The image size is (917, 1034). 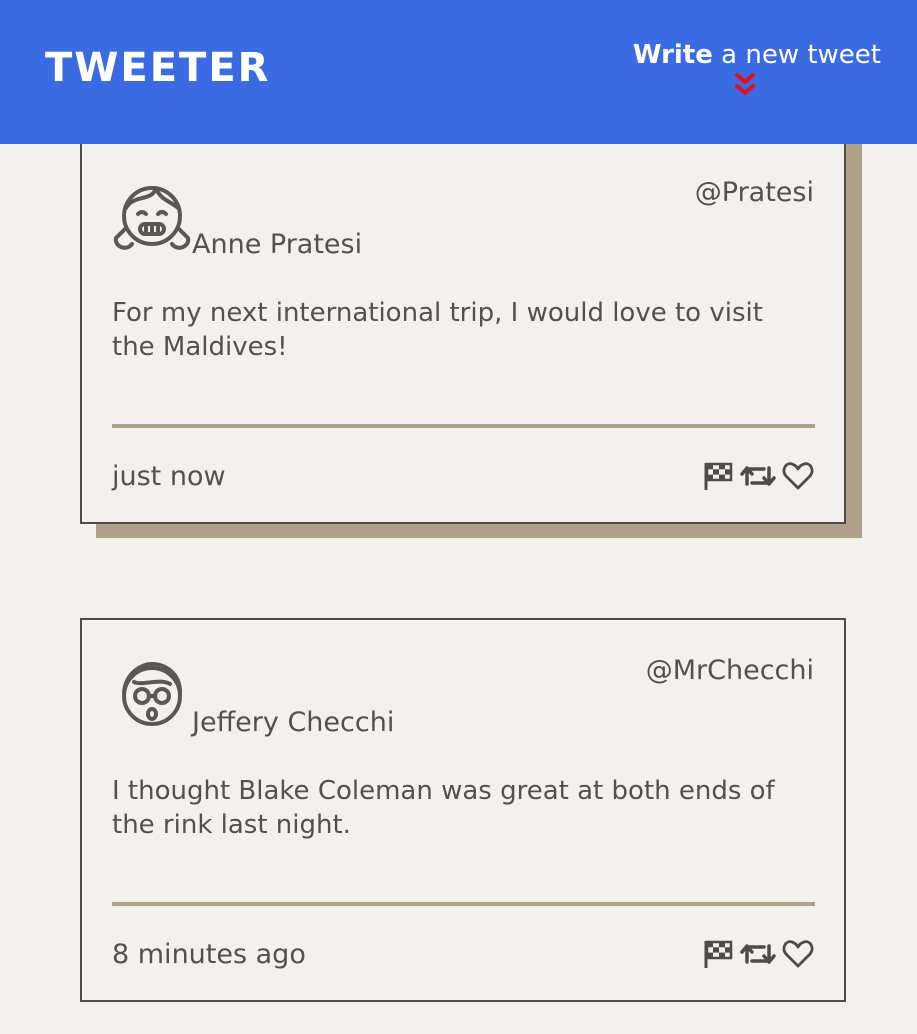 What do you see at coordinates (796, 55) in the screenshot?
I see `compose-label-rest: a new tweet` at bounding box center [796, 55].